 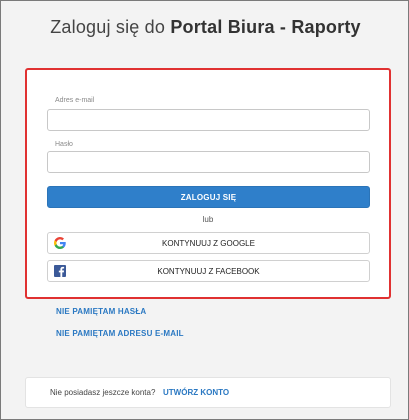 I want to click on forgot-password-link: NIE PAMIĘTAM HASŁA, so click(x=101, y=311).